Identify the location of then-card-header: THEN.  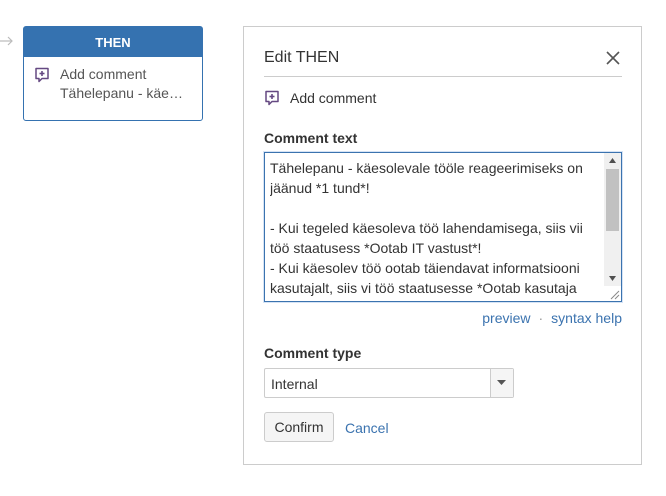
(113, 42).